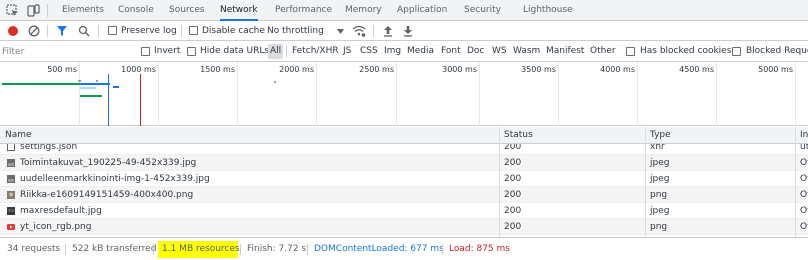 The image size is (808, 260). What do you see at coordinates (513, 148) in the screenshot?
I see `request-status: 200` at bounding box center [513, 148].